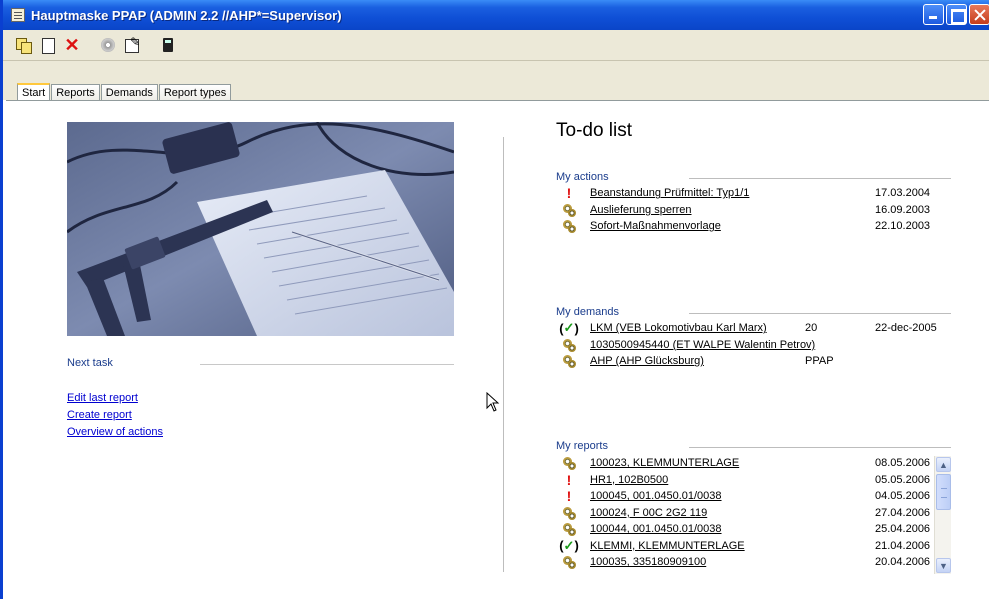 The width and height of the screenshot is (989, 599). I want to click on demand-link: 1030500945440 (ET WALPE Walentin Petrov), so click(702, 345).